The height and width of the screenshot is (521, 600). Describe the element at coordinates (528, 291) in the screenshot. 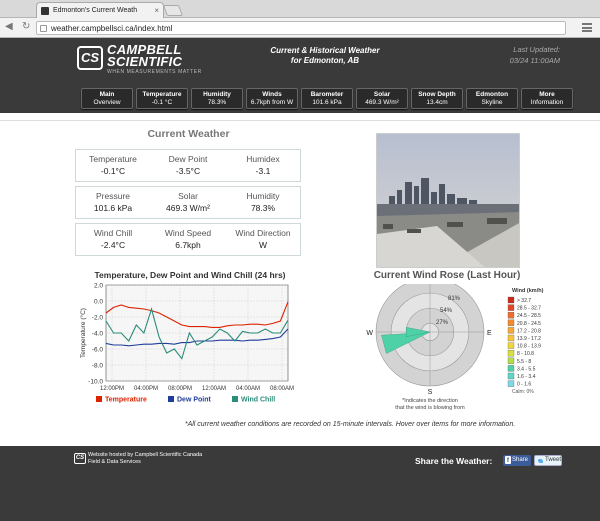

I see `legend-title: Wind (km/h)` at that location.